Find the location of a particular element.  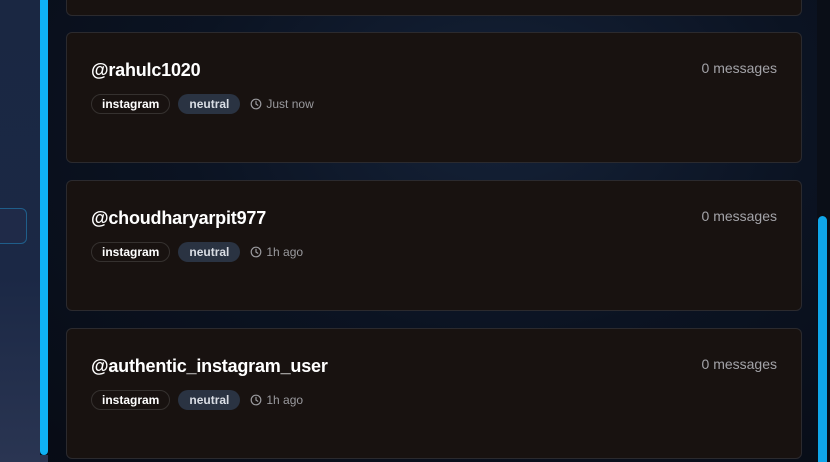

card-meta: instagram neutral Just now is located at coordinates (202, 104).